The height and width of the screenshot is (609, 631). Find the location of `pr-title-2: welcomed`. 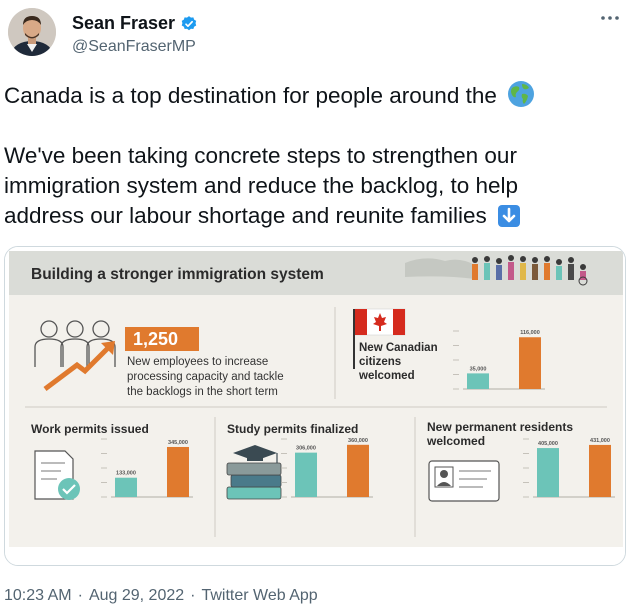

pr-title-2: welcomed is located at coordinates (455, 441).